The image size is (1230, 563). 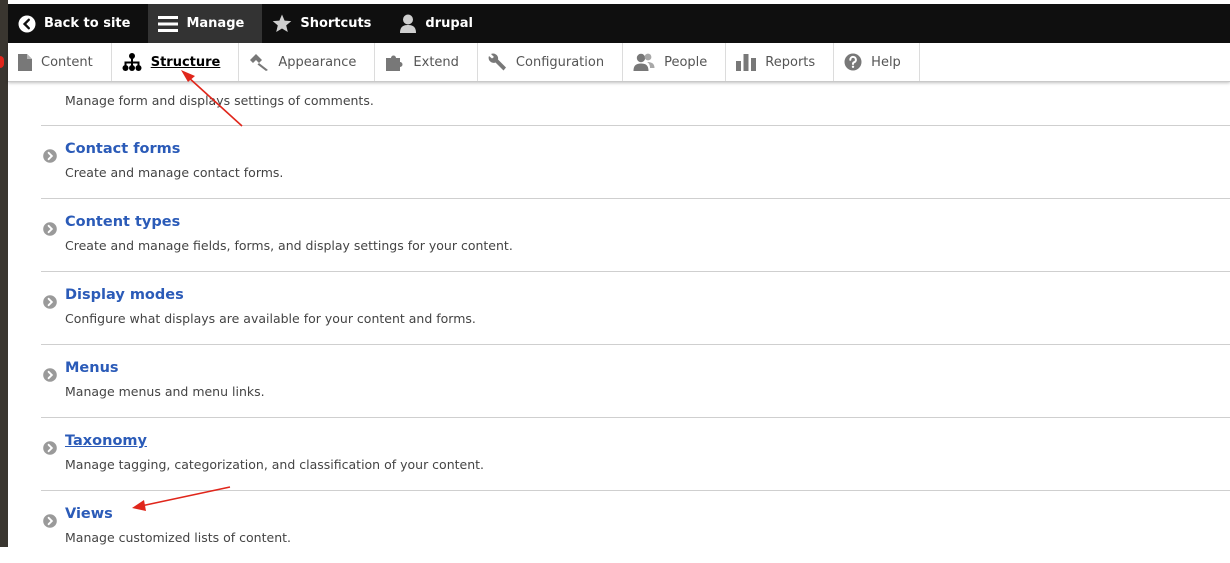 What do you see at coordinates (124, 295) in the screenshot?
I see `display-modes-link: Display modes` at bounding box center [124, 295].